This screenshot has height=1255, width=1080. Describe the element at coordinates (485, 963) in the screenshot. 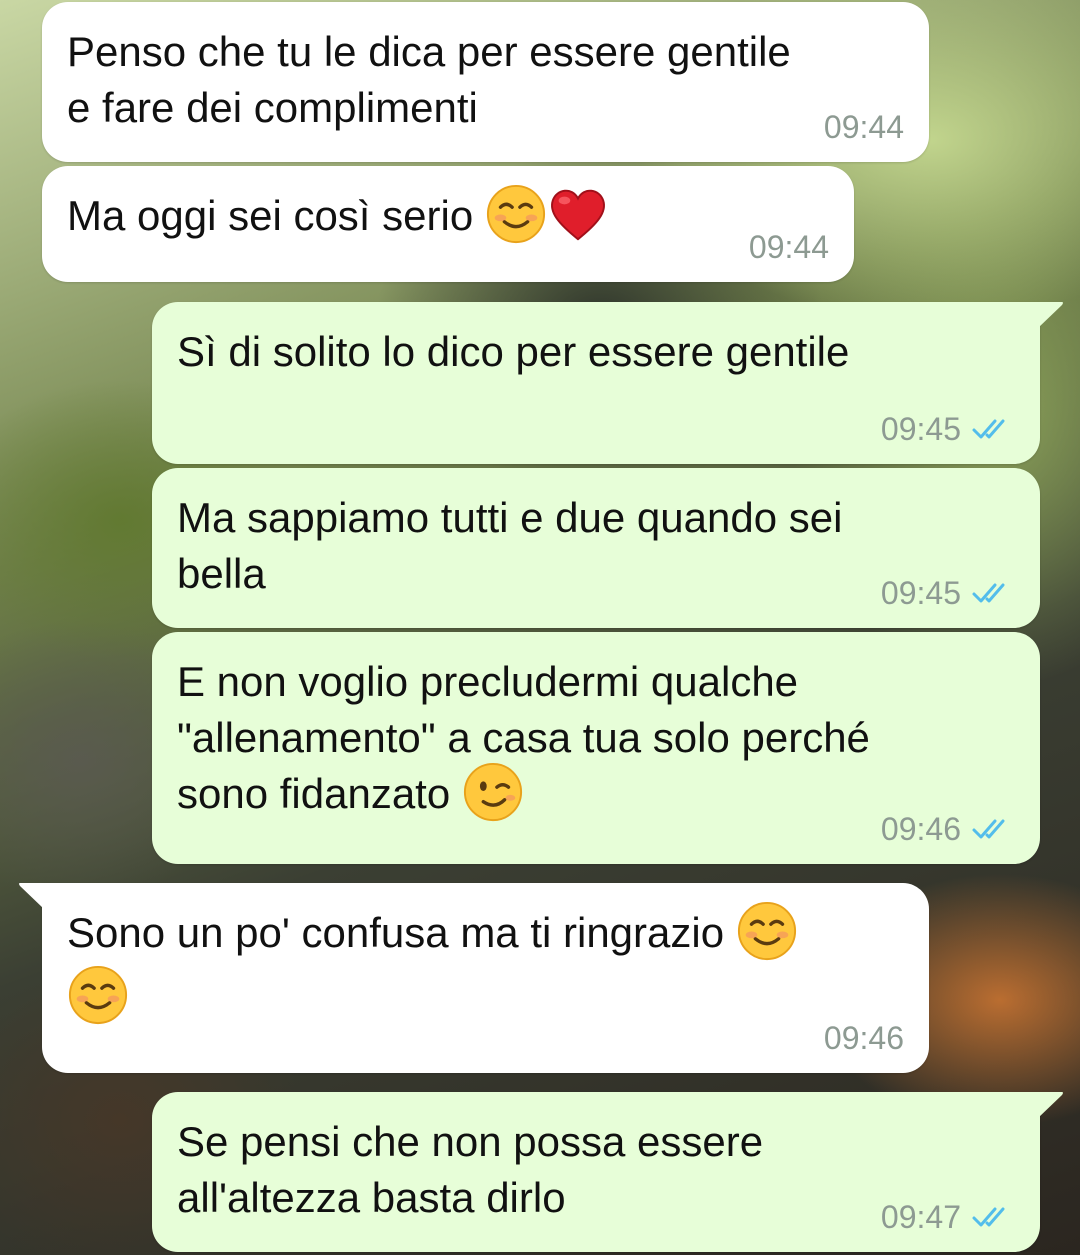

I see `message-text: Sono un po' confusa ma ti ringrazio` at that location.